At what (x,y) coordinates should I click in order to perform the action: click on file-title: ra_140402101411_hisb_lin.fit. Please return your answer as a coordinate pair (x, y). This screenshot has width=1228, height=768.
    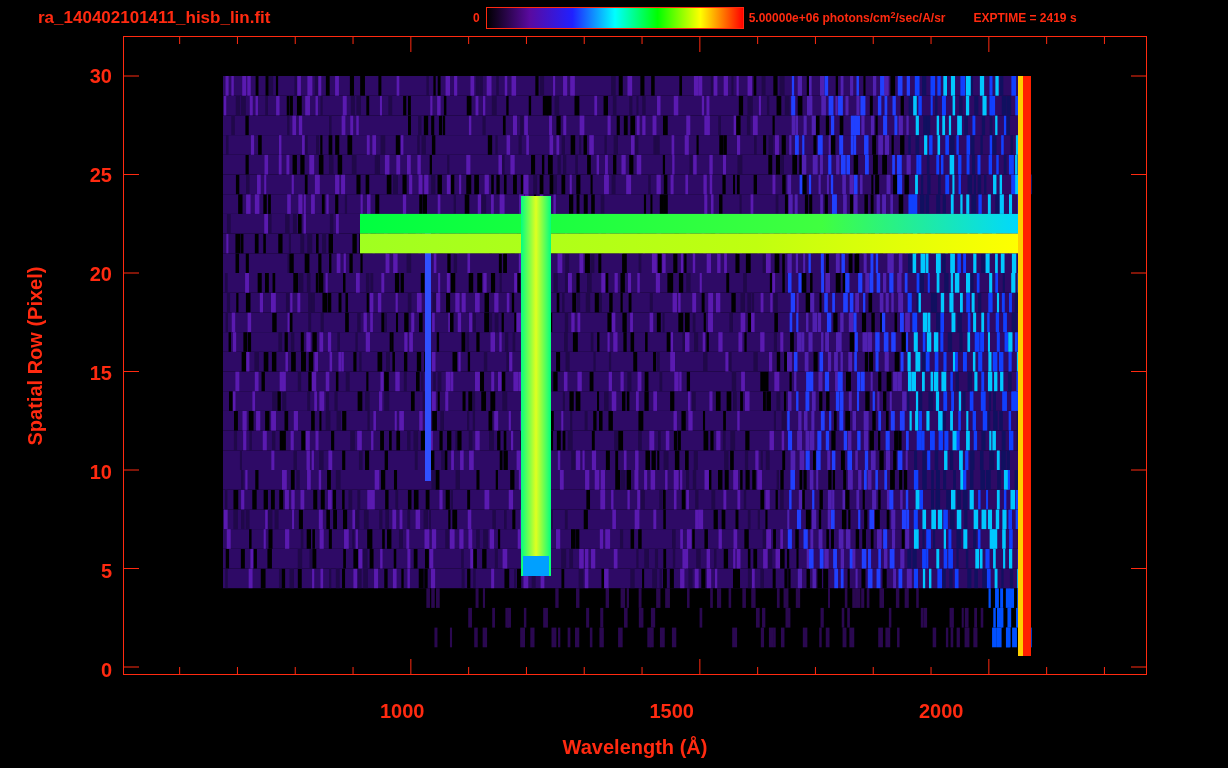
    Looking at the image, I should click on (155, 17).